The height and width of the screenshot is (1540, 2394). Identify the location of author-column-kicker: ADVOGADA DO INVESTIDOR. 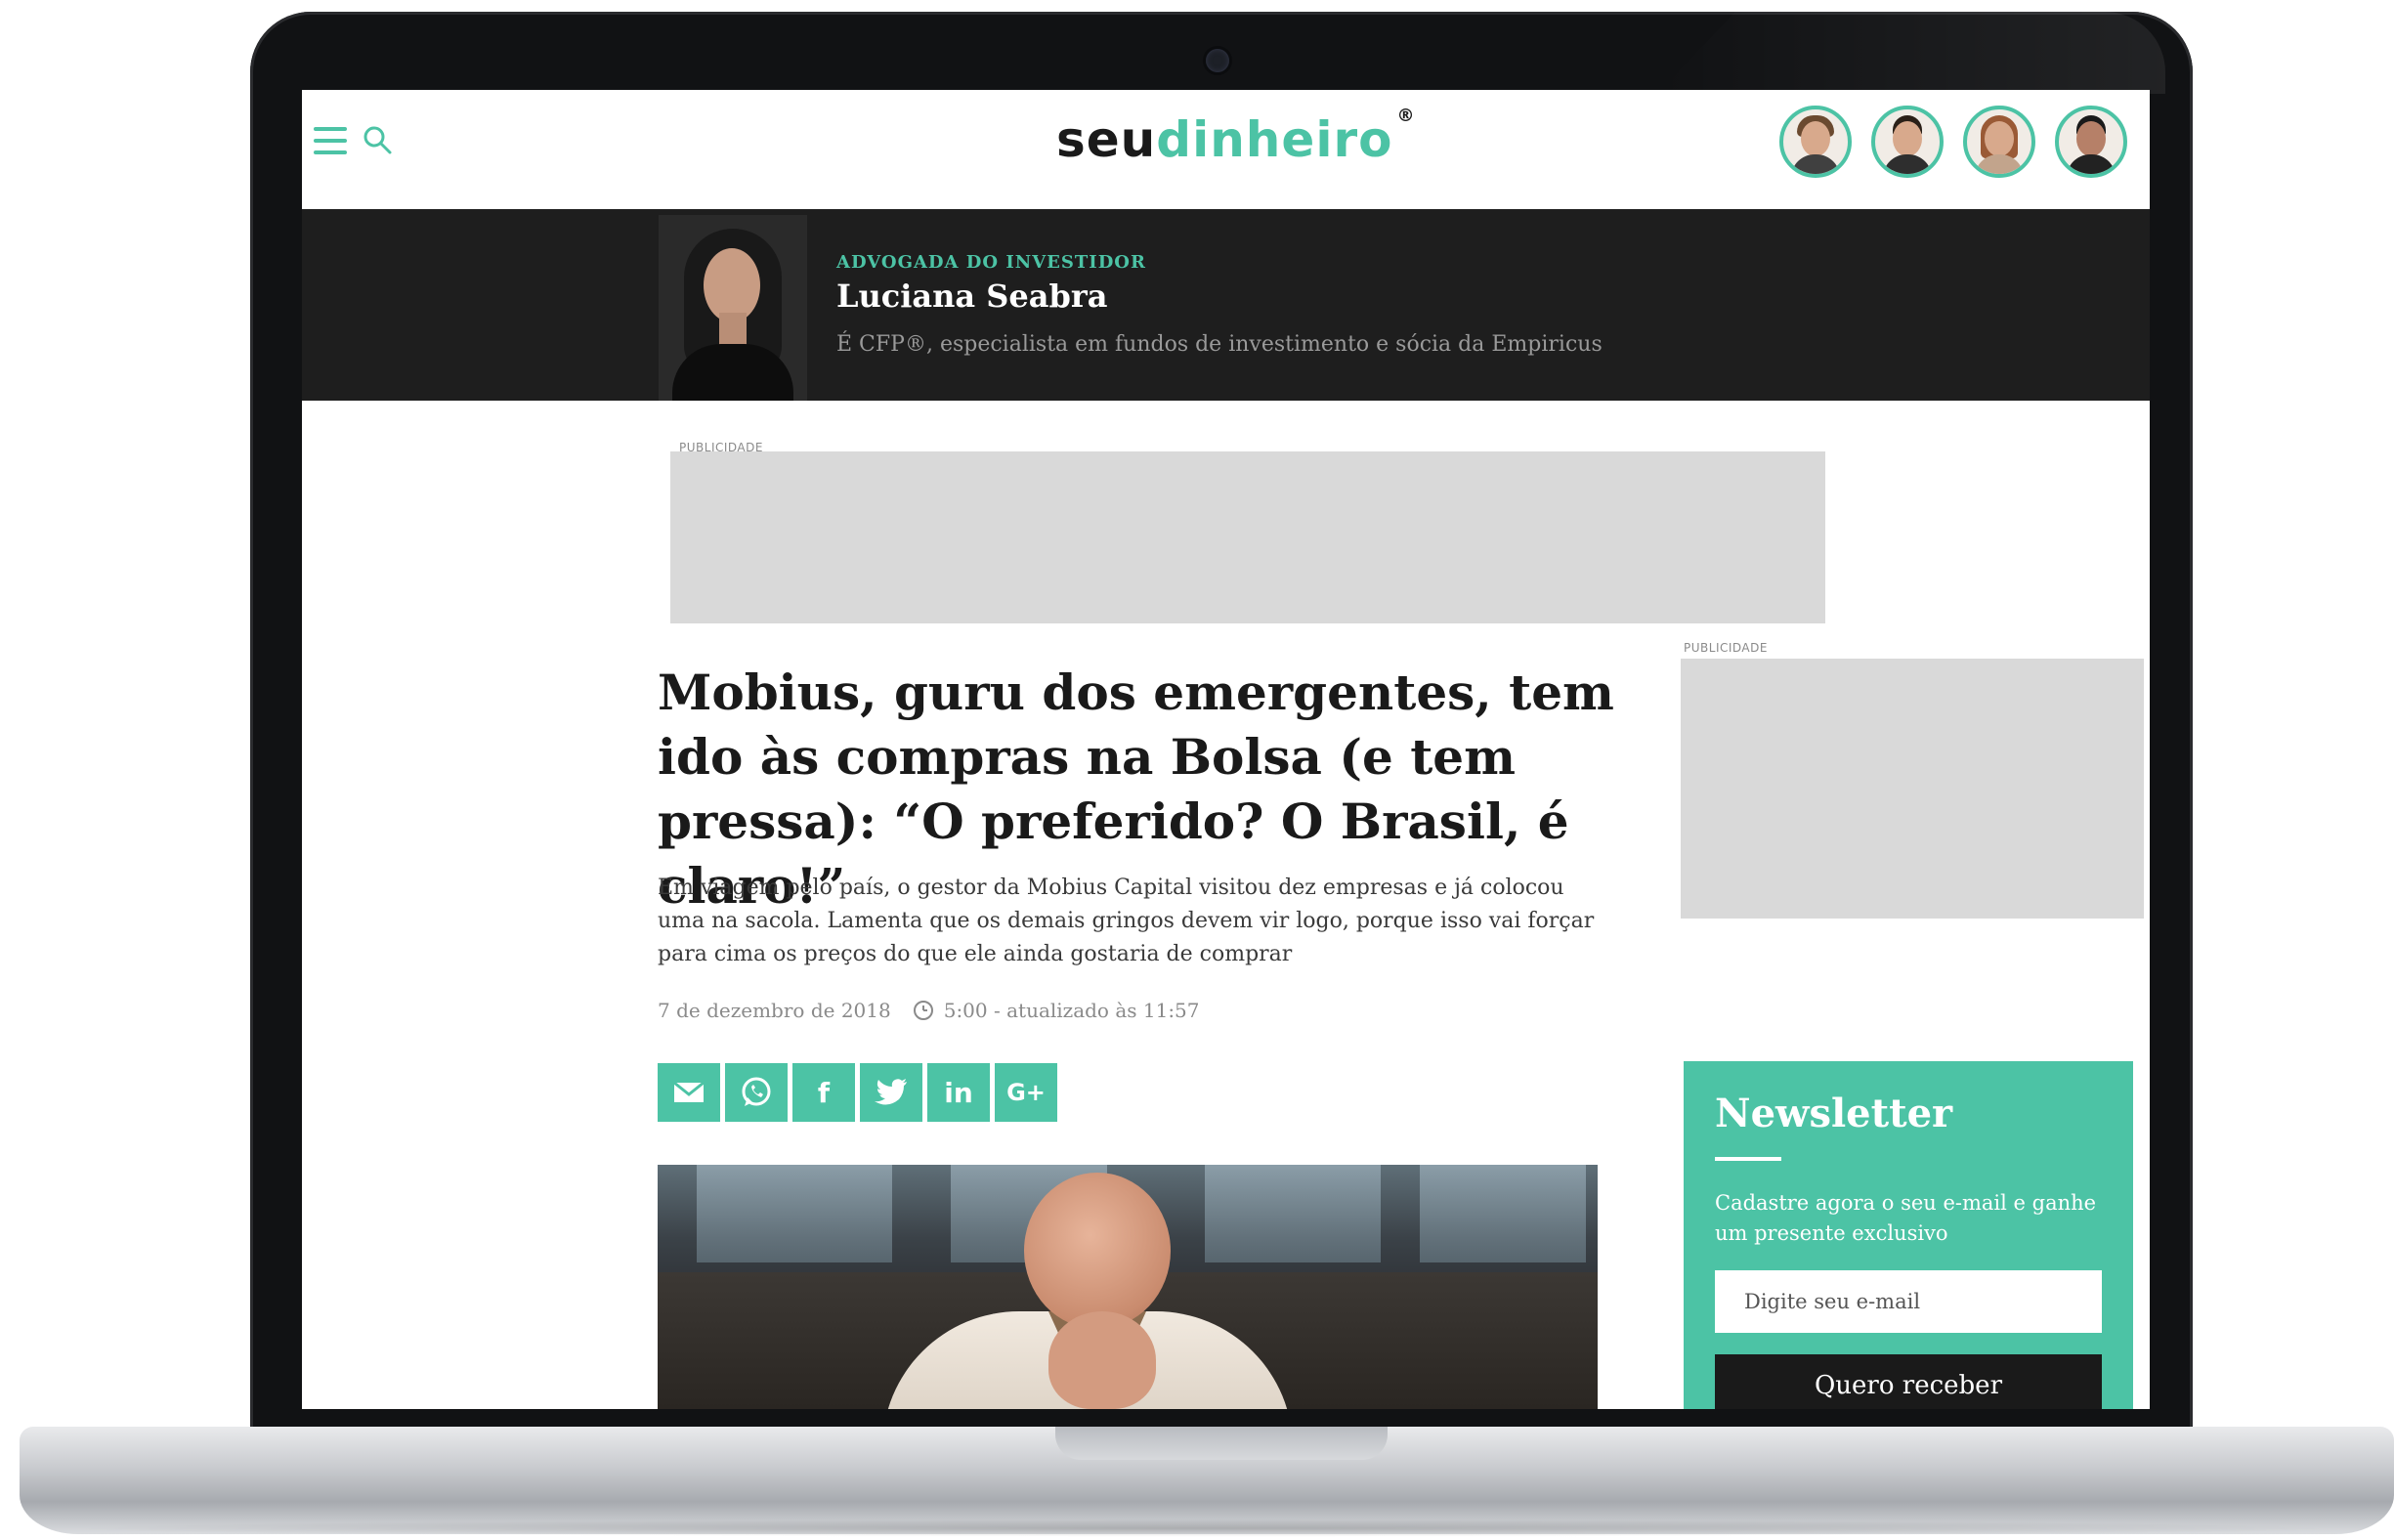
(991, 262).